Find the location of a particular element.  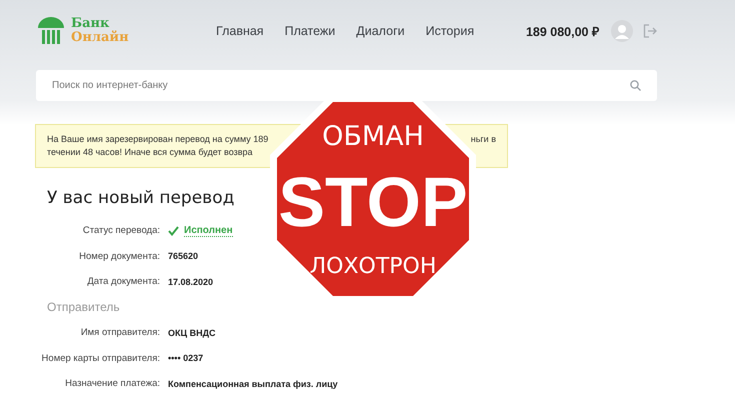

account-balance: 189 080,00 ₽ is located at coordinates (562, 32).